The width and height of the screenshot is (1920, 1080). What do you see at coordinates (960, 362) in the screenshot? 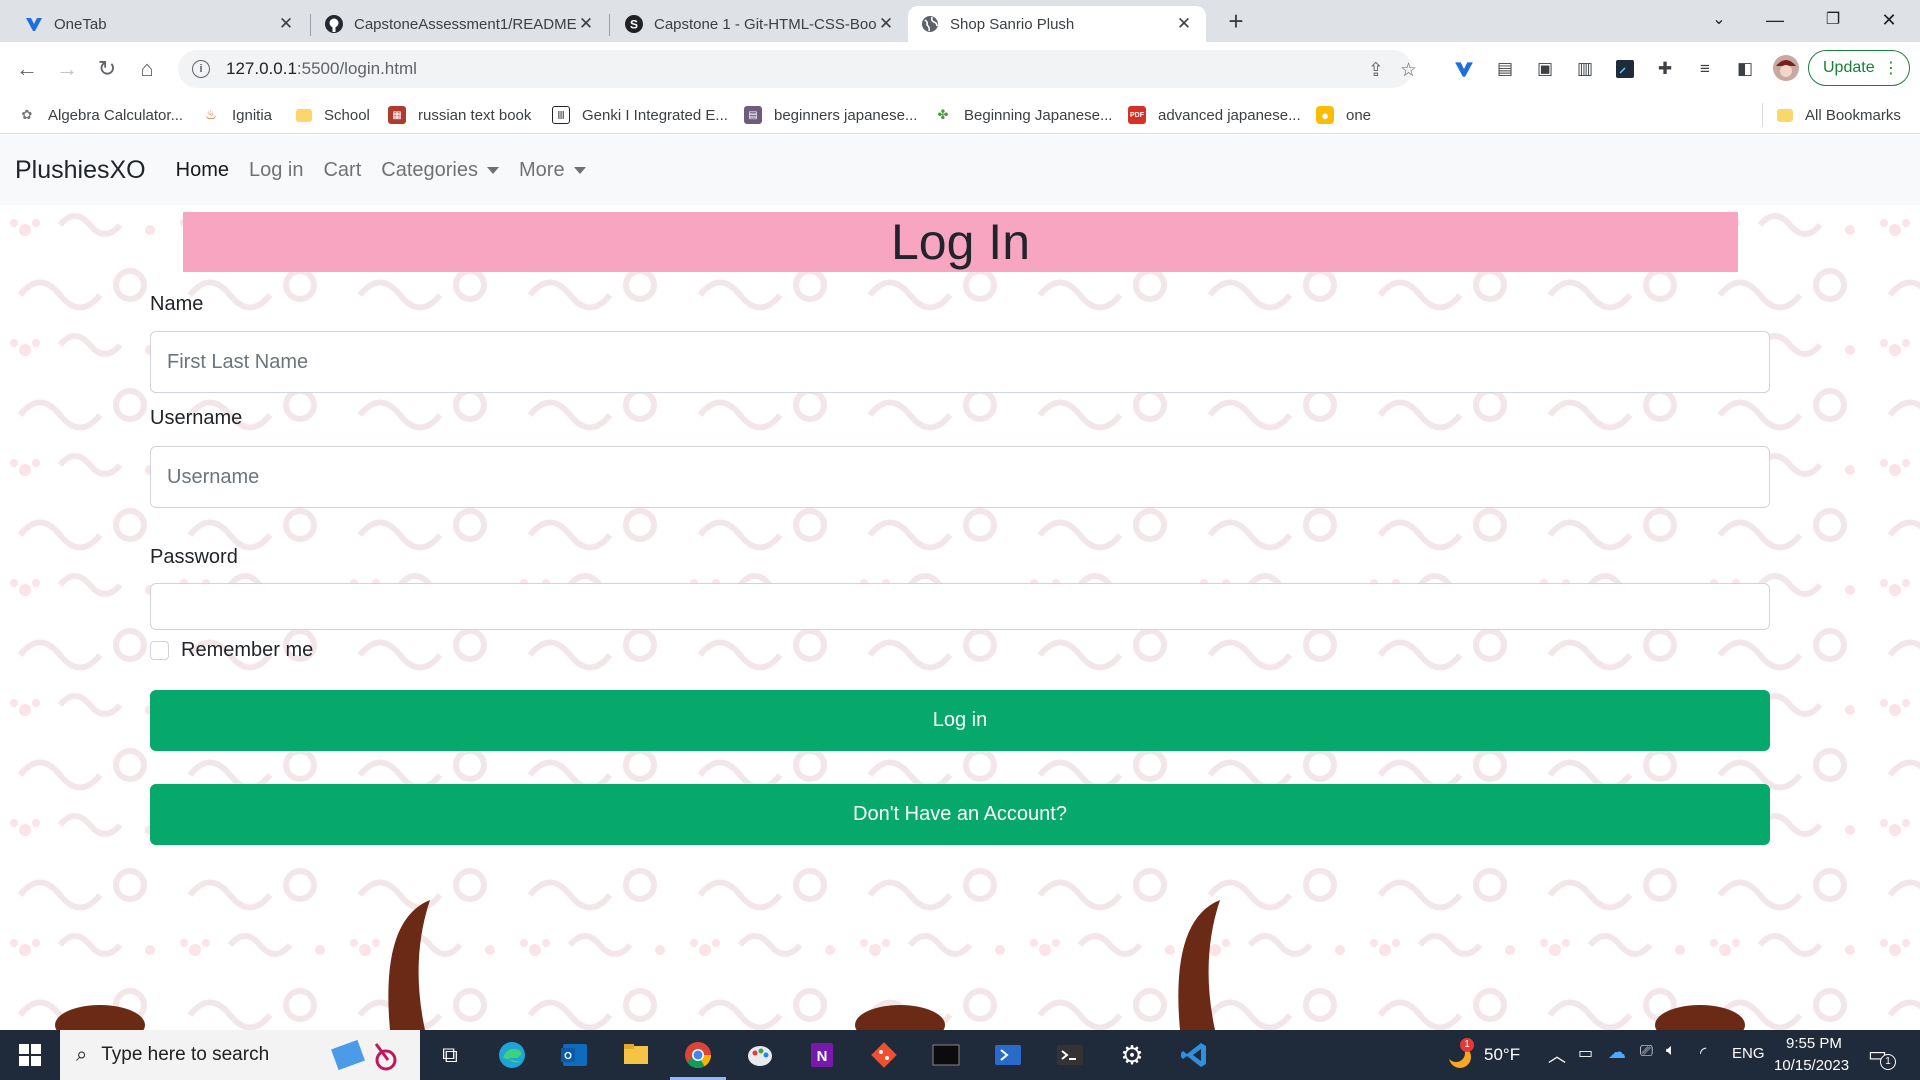
I see `name-input` at bounding box center [960, 362].